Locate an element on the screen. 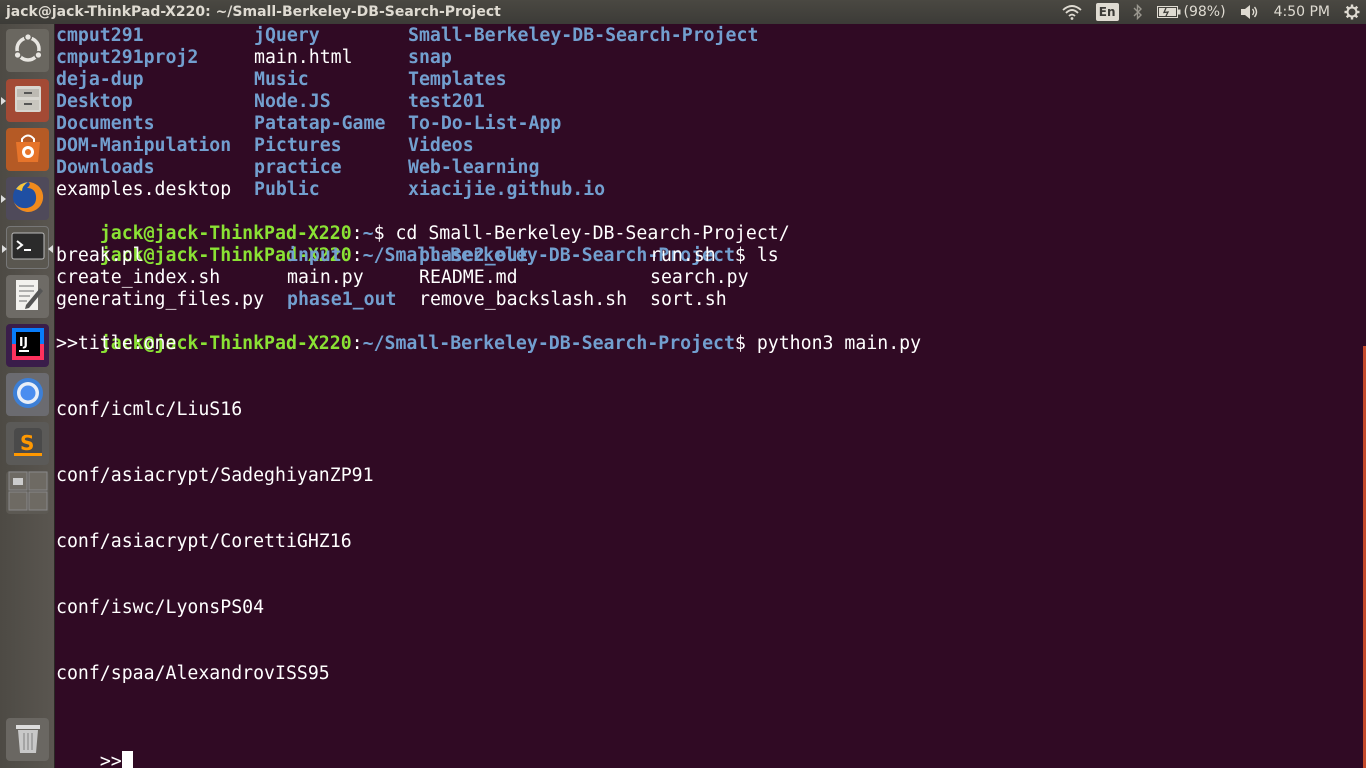 This screenshot has width=1366, height=768. file-entry: run.sh is located at coordinates (683, 255).